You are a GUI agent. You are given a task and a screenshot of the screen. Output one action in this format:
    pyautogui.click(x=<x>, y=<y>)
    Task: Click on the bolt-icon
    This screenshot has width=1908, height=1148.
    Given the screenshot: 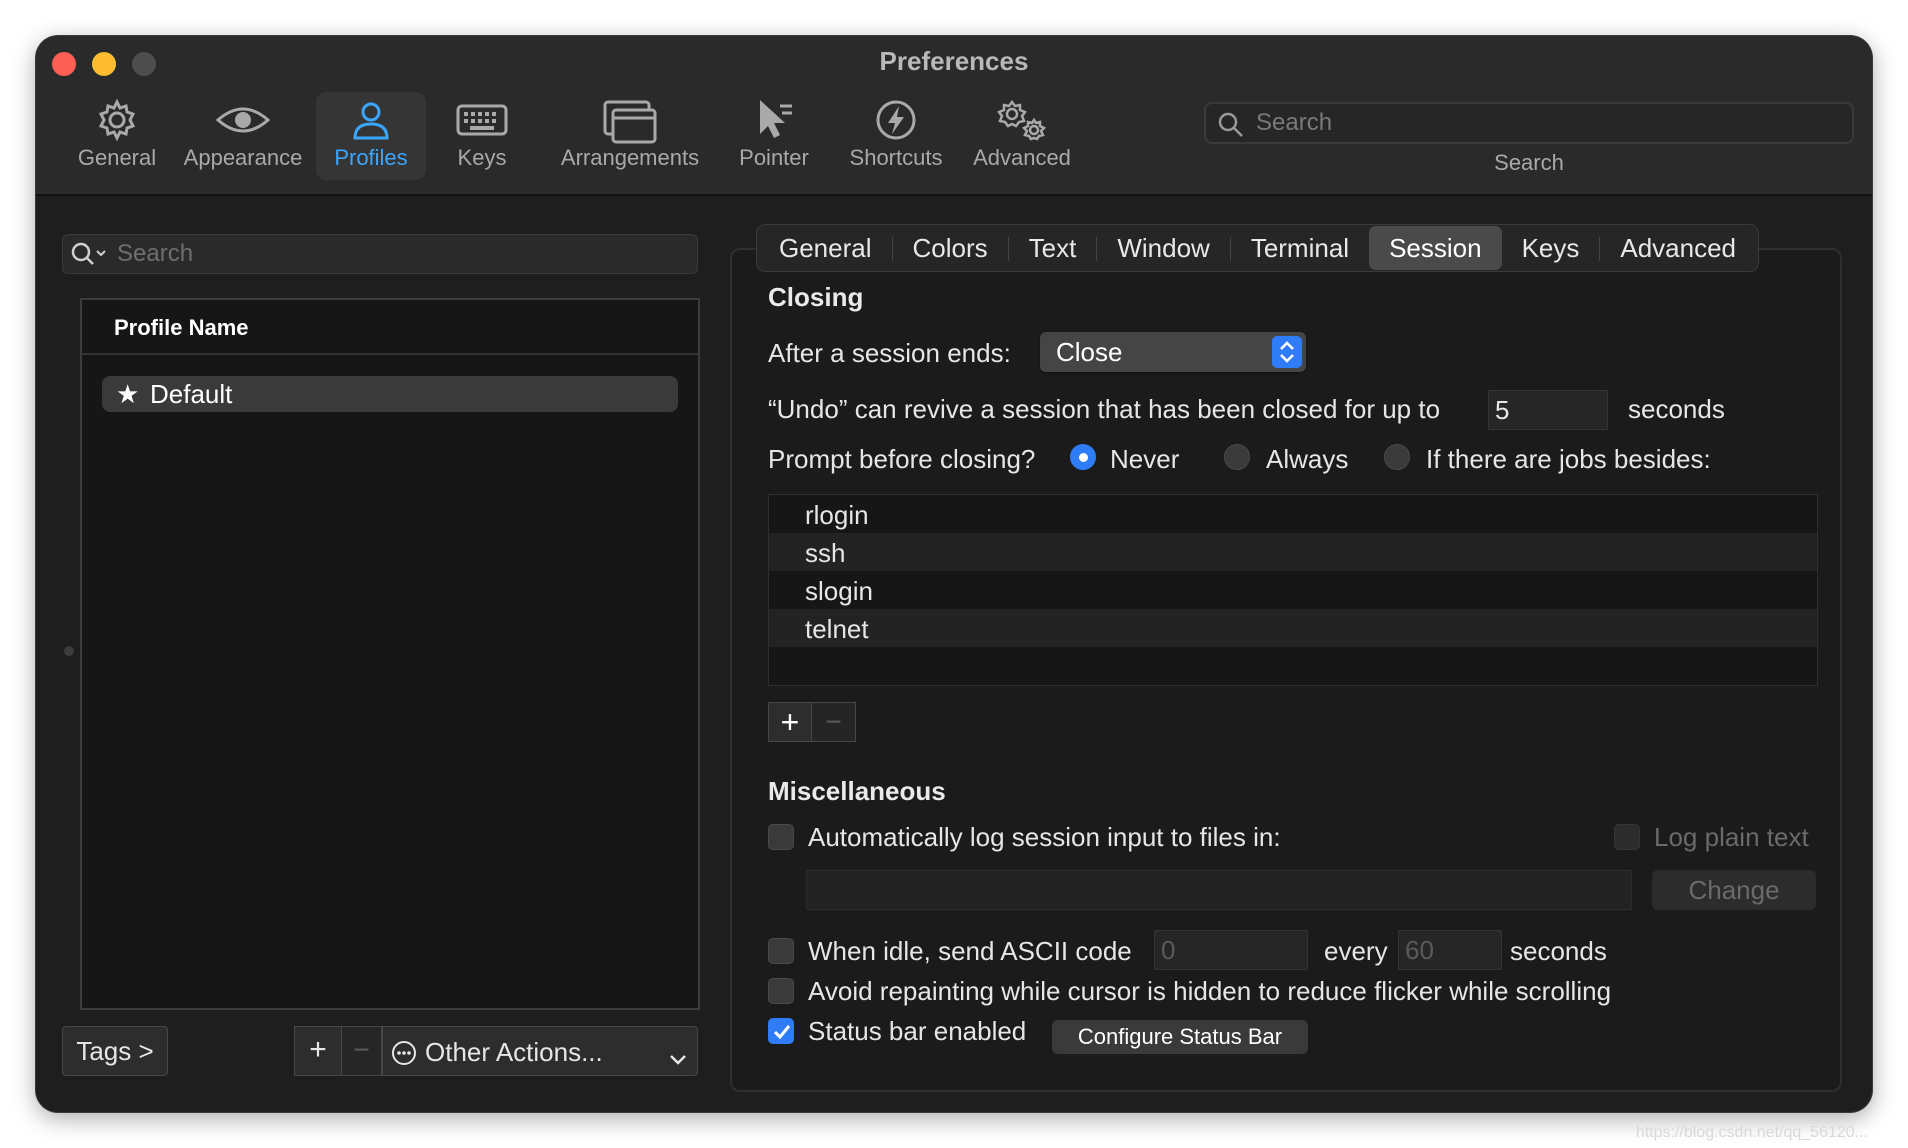 What is the action you would take?
    pyautogui.click(x=896, y=123)
    